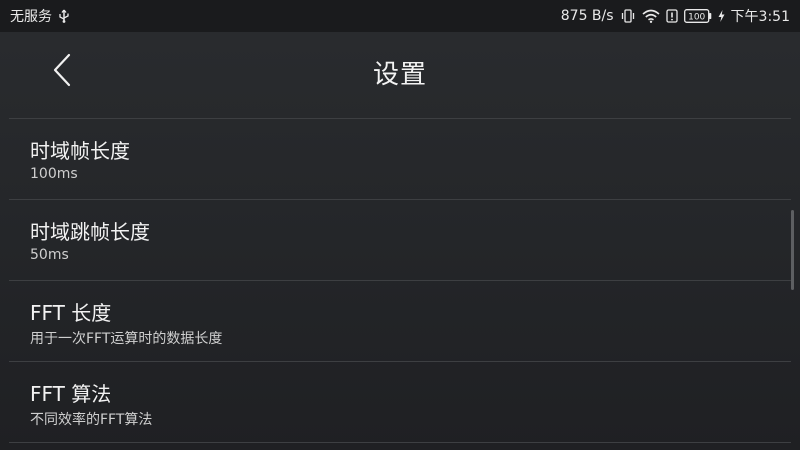 This screenshot has width=800, height=450. Describe the element at coordinates (760, 17) in the screenshot. I see `clock-text: 下午3:51` at that location.